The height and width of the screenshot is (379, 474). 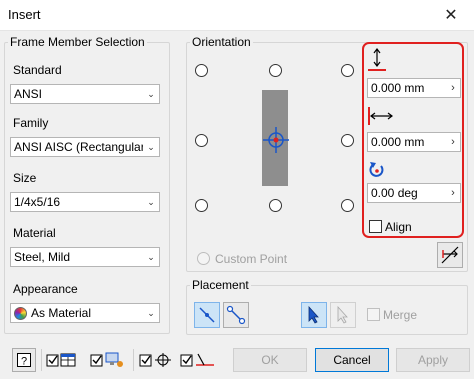 What do you see at coordinates (347, 205) in the screenshot?
I see `anchor-radio-bottom-right` at bounding box center [347, 205].